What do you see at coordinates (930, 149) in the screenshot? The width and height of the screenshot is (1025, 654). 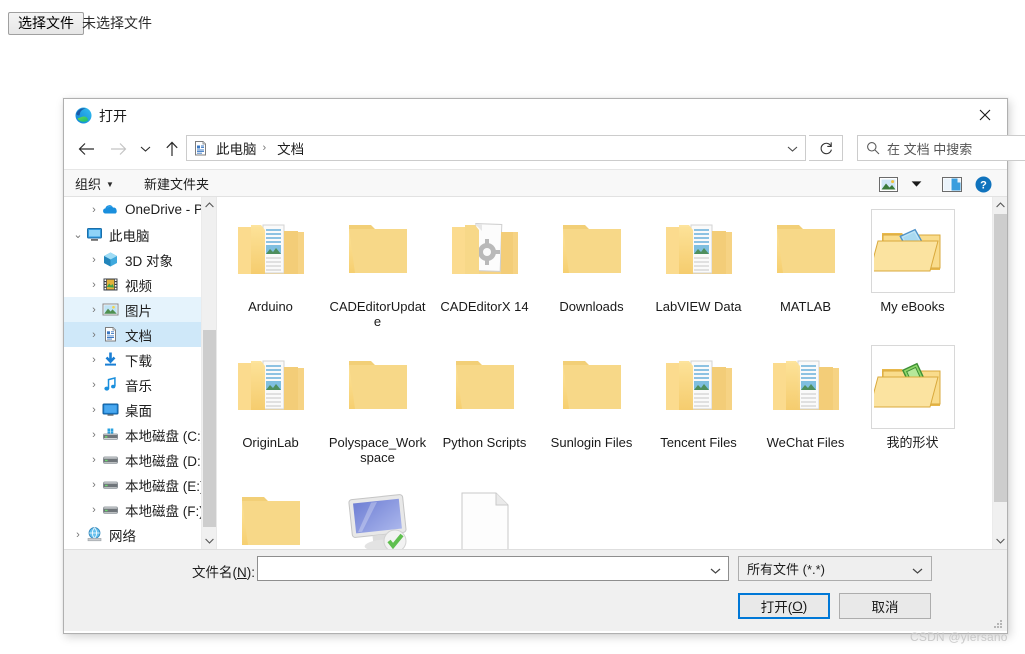 I see `search-placeholder: 在 文档 中搜索` at bounding box center [930, 149].